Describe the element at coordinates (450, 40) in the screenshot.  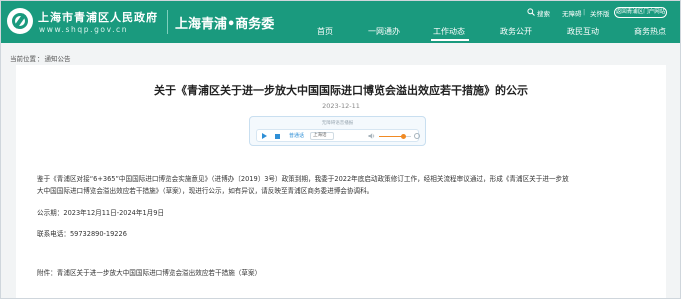
I see `nav-active-indicator` at that location.